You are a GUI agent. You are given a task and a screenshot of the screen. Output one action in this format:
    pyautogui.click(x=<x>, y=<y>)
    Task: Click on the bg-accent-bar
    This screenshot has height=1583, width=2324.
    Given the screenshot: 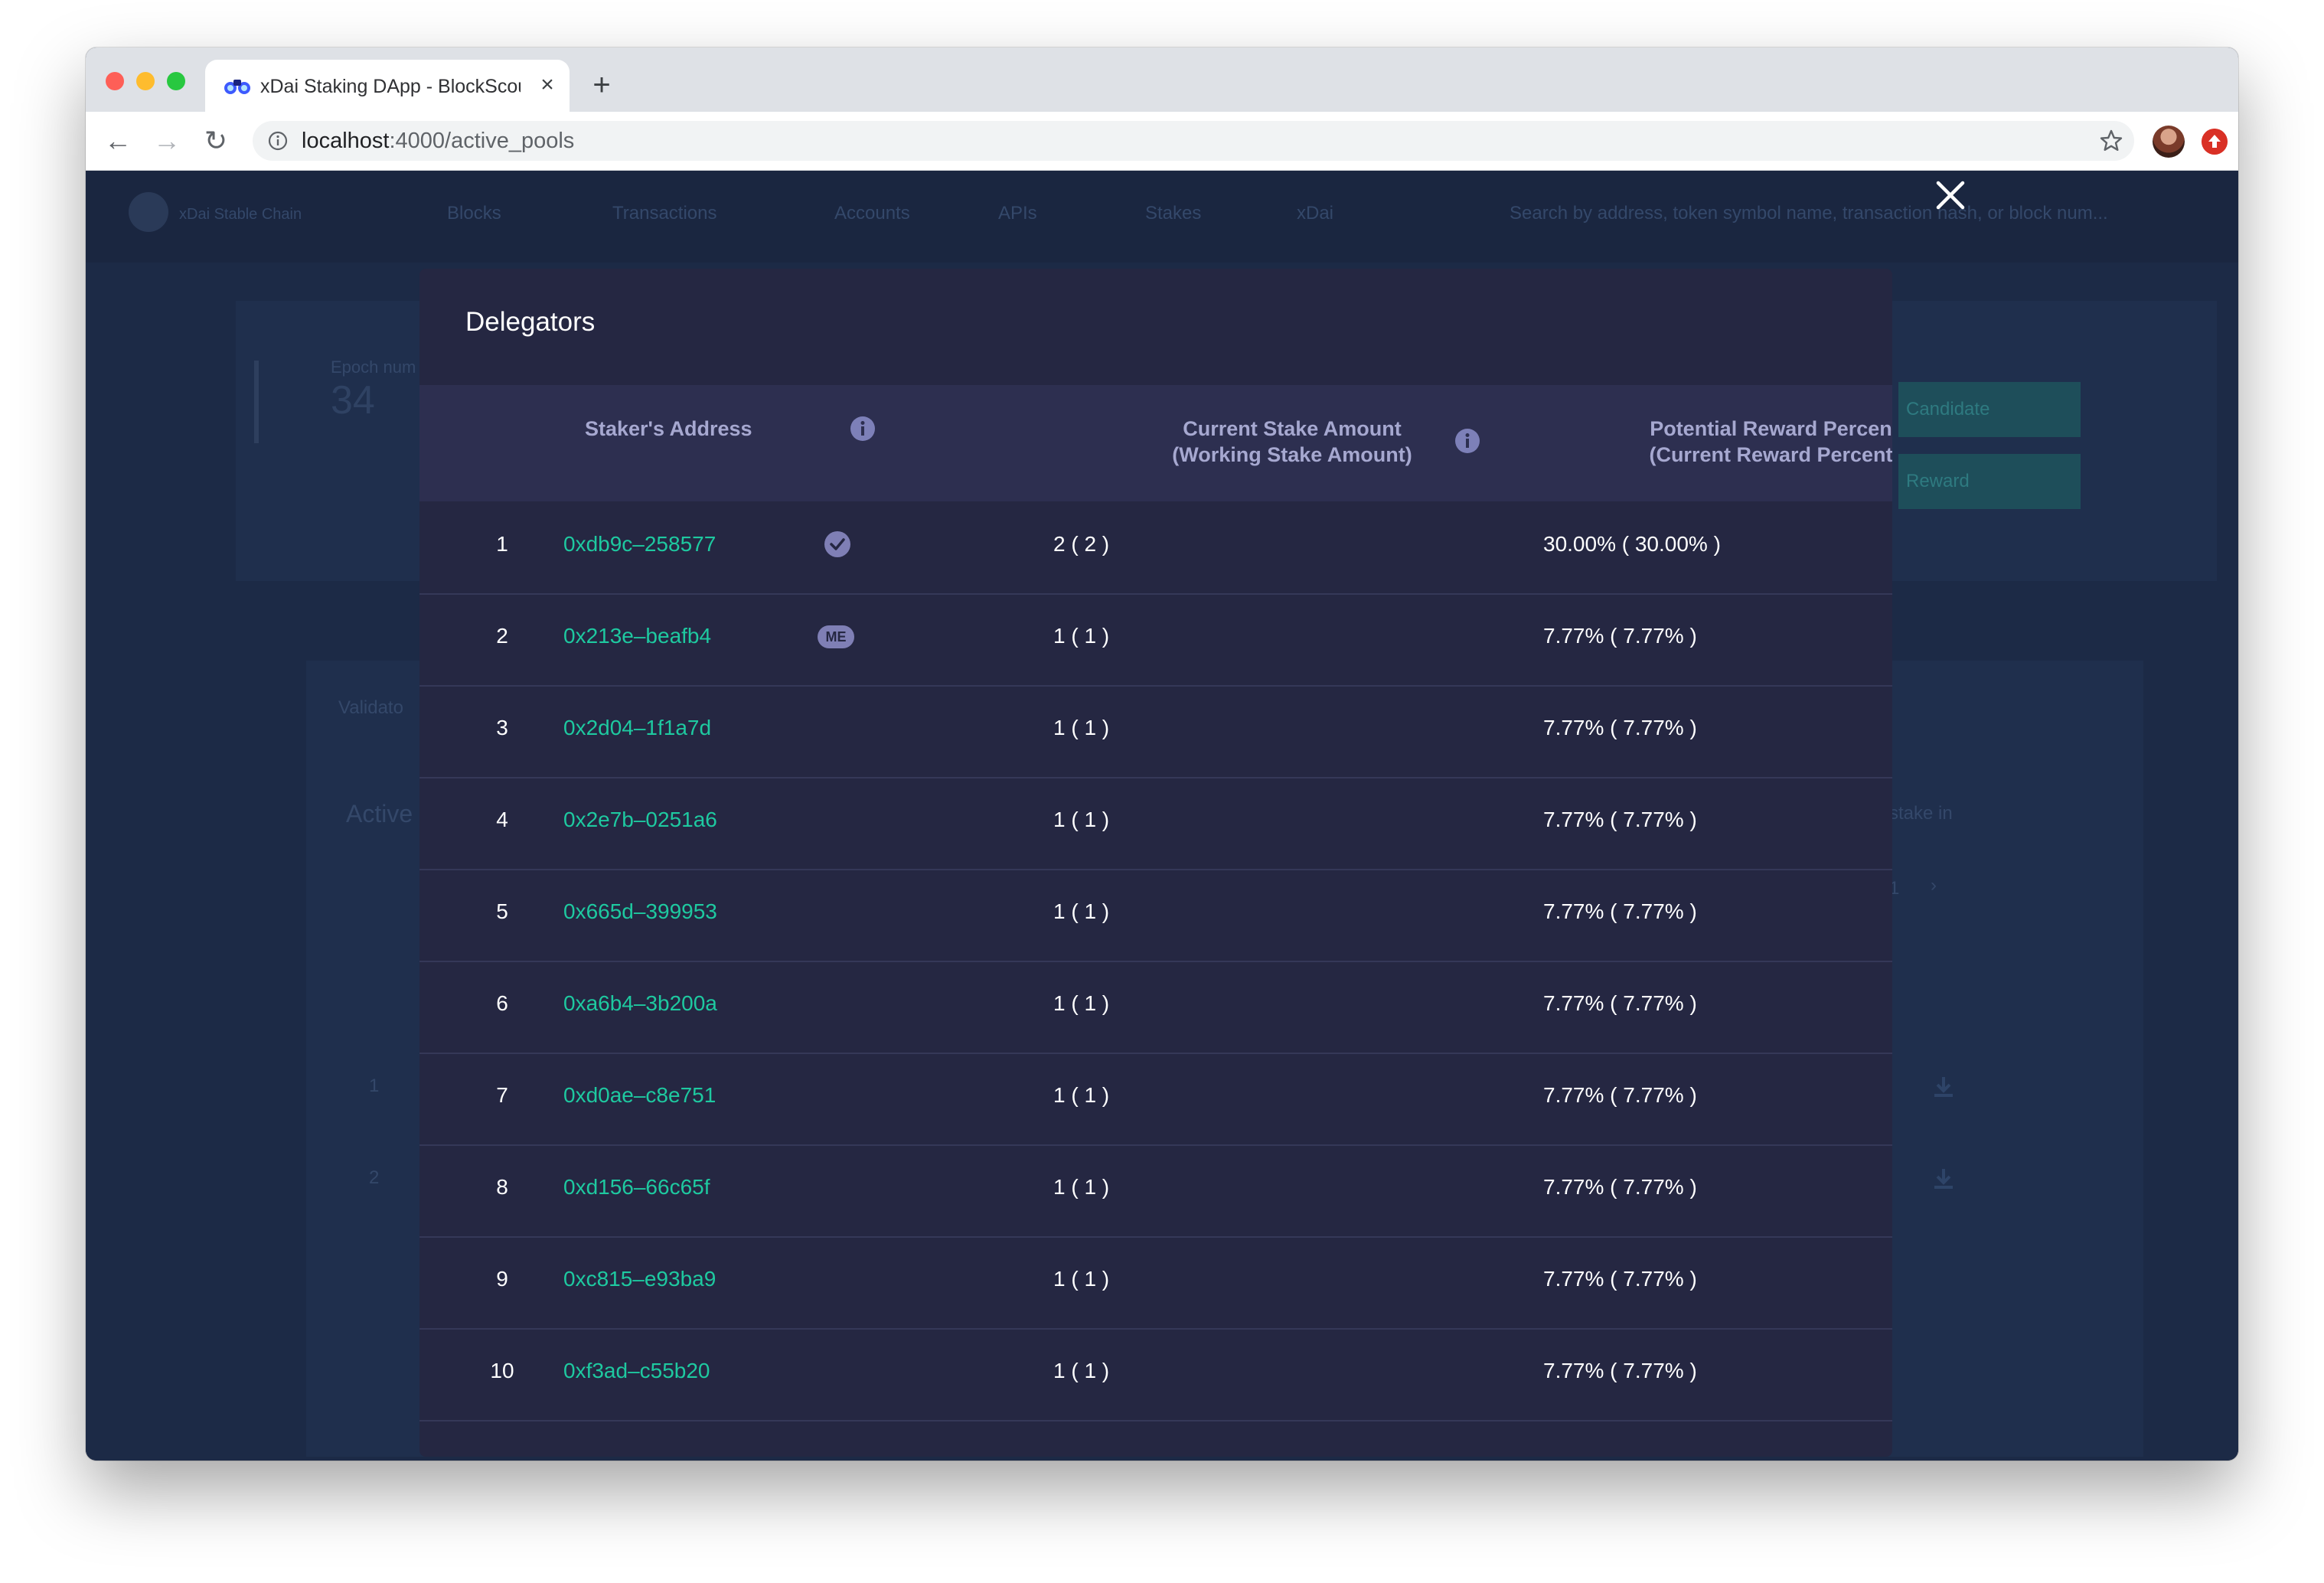 What is the action you would take?
    pyautogui.click(x=256, y=402)
    